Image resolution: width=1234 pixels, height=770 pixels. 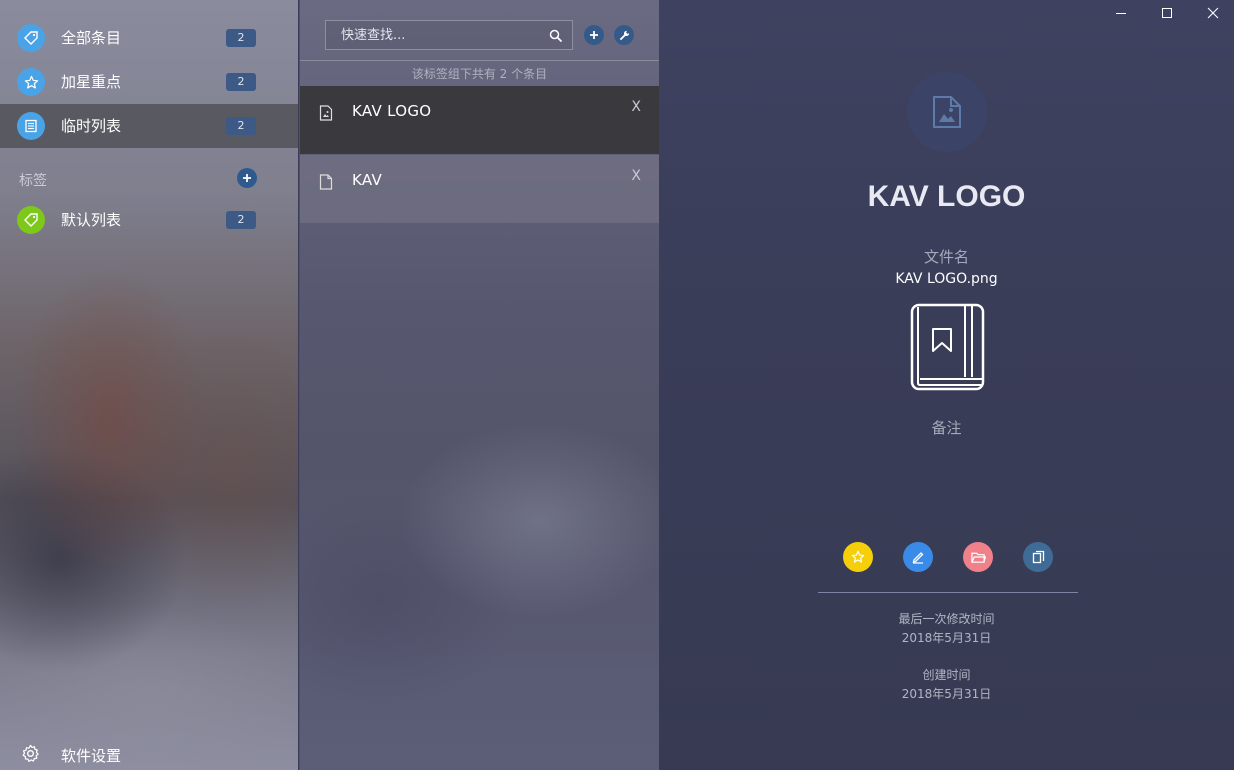 What do you see at coordinates (91, 220) in the screenshot?
I see `sidebar-item-label: 默认列表` at bounding box center [91, 220].